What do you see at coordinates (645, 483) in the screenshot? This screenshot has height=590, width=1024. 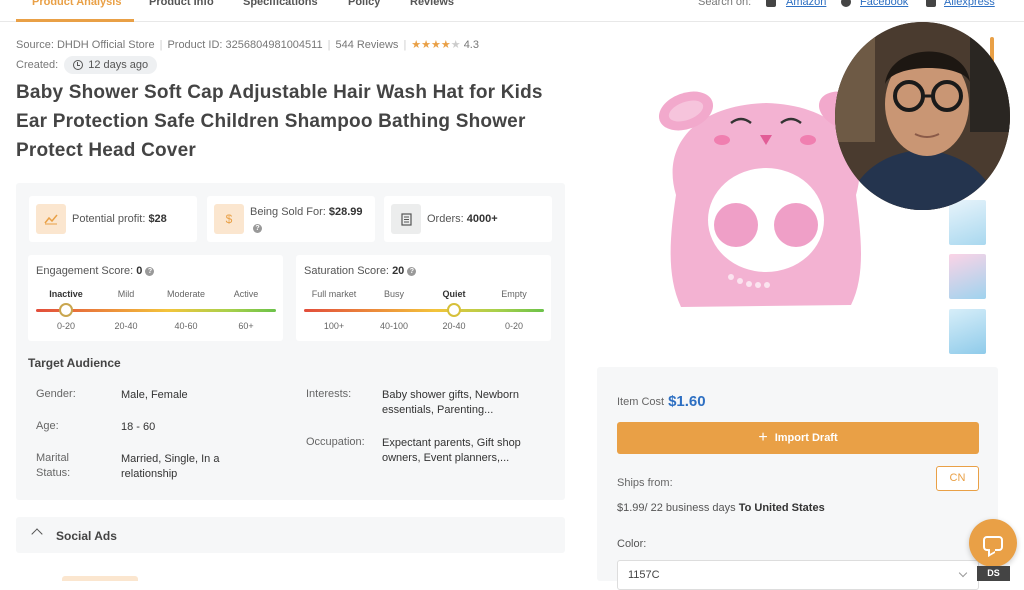 I see `ships-from-label: Ships from:` at bounding box center [645, 483].